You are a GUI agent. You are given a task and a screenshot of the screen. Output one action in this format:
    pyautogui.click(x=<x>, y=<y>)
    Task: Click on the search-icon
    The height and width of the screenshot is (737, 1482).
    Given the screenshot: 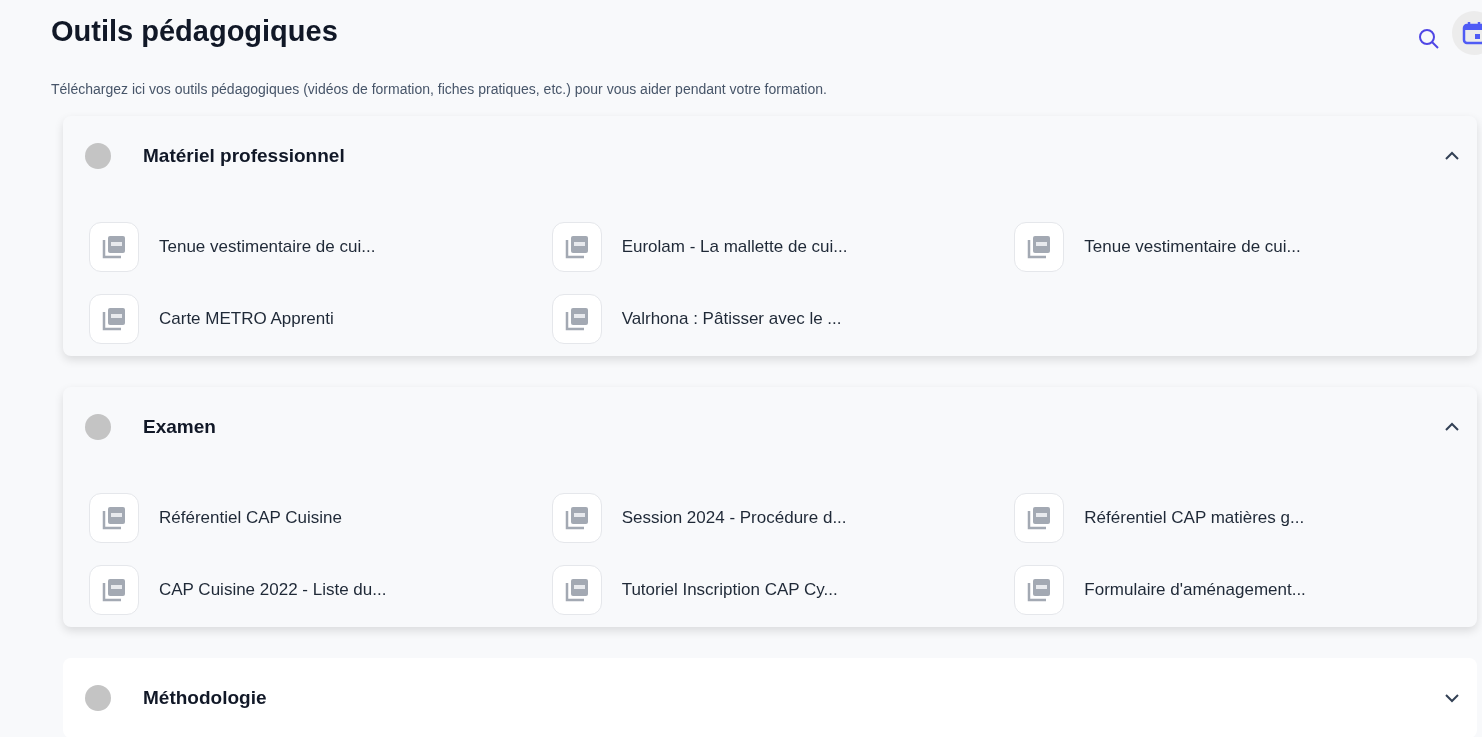 What is the action you would take?
    pyautogui.click(x=1429, y=38)
    